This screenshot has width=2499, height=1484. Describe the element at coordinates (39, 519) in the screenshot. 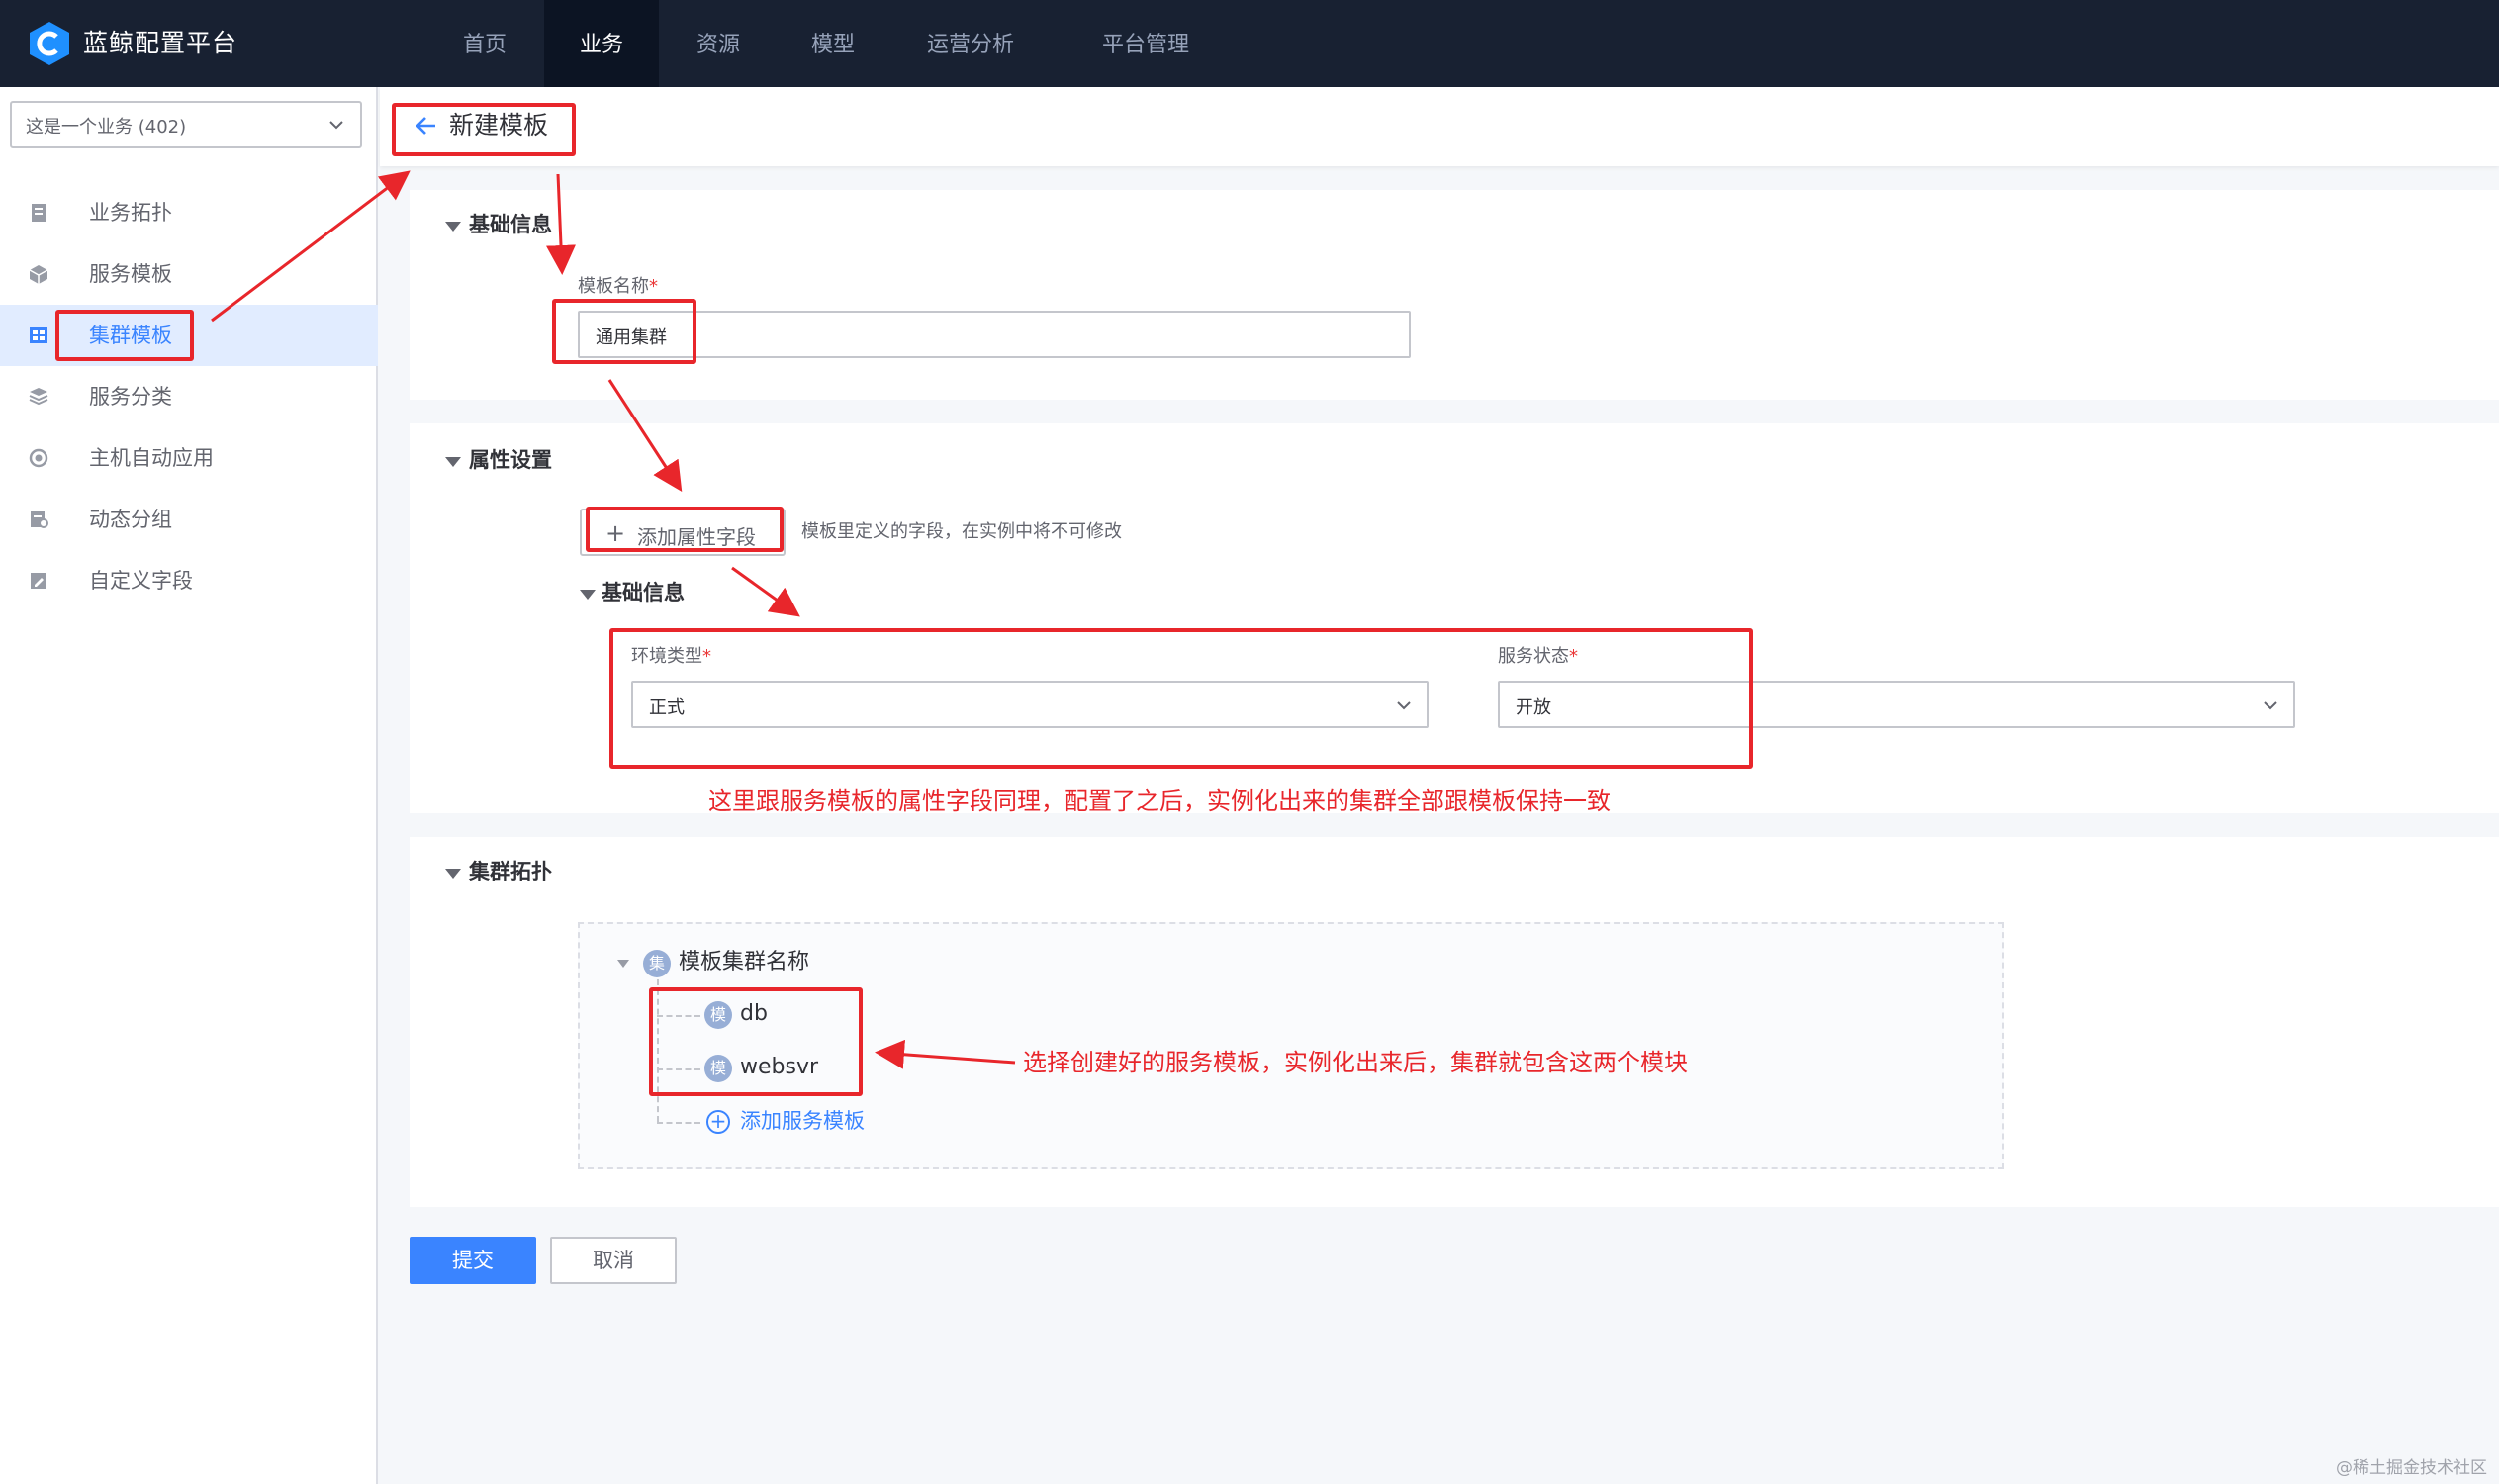

I see `group-icon` at that location.